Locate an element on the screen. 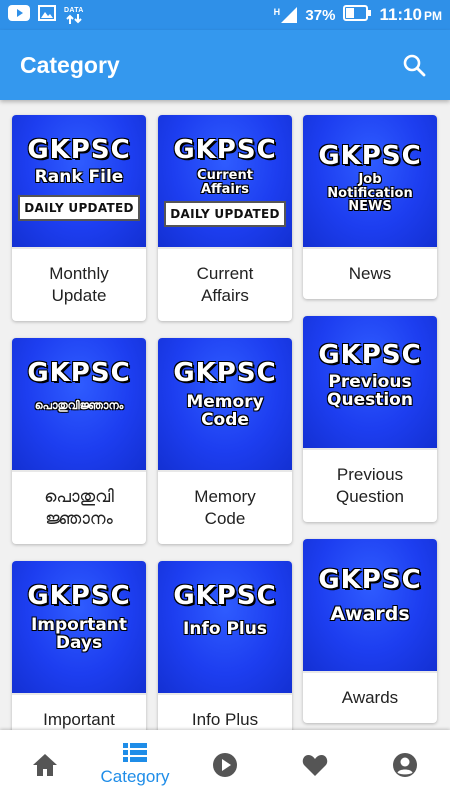 The image size is (450, 800). thumb-subtitle: Info Plus is located at coordinates (225, 629).